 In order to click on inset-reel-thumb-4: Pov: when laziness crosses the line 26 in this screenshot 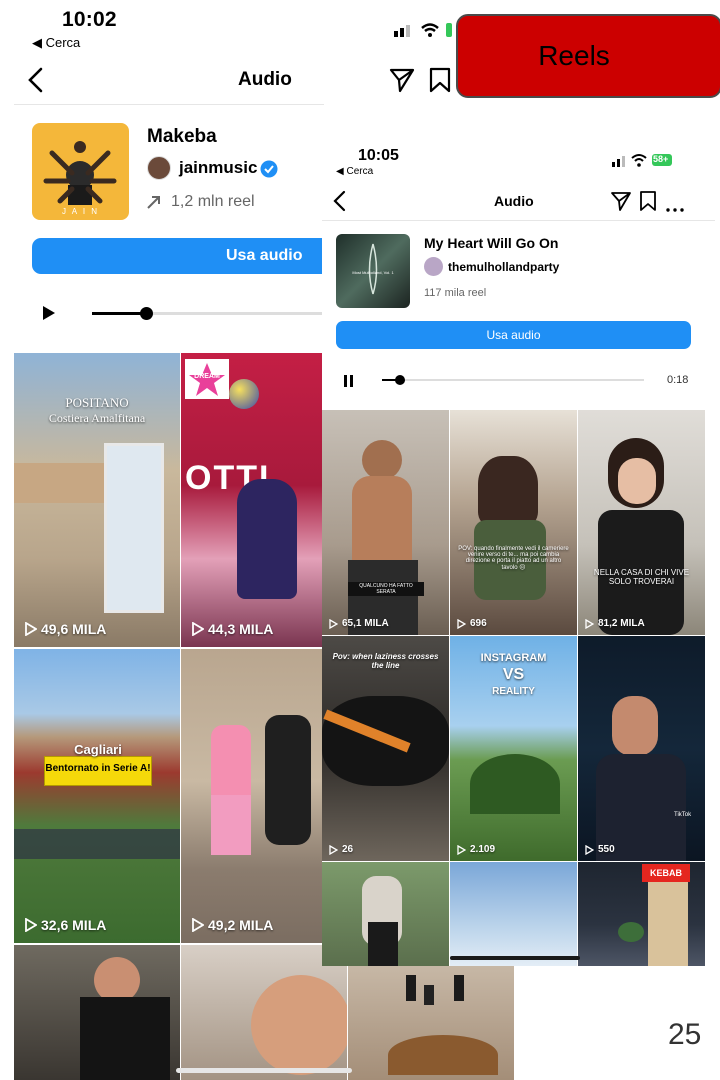, I will do `click(385, 748)`.